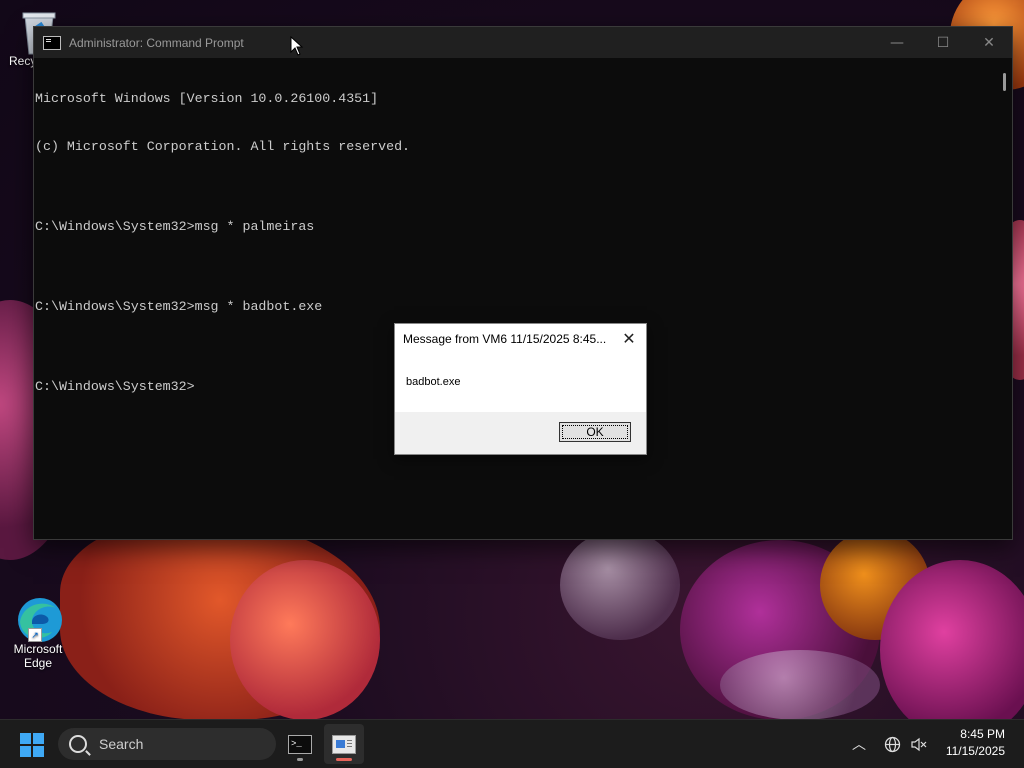  Describe the element at coordinates (297, 47) in the screenshot. I see `mouse-cursor-icon` at that location.